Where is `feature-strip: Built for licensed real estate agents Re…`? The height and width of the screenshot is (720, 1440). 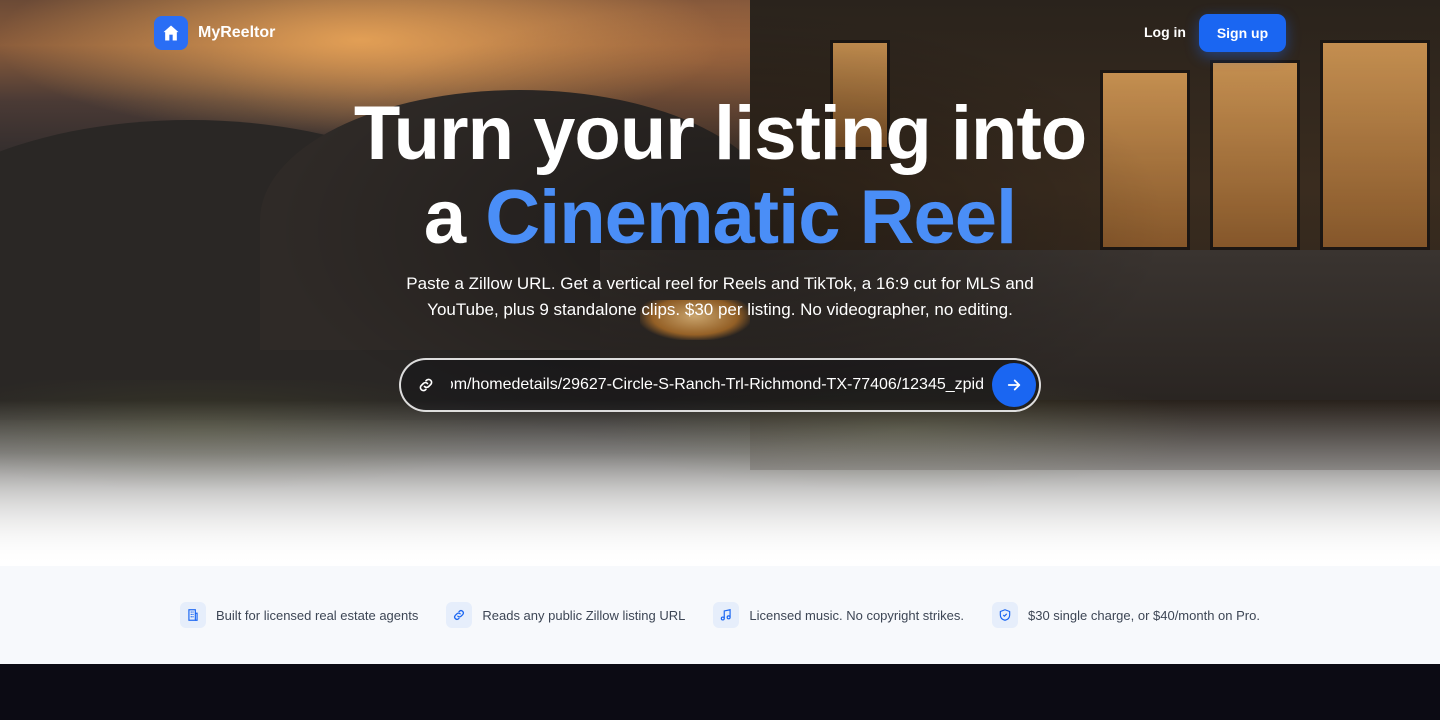
feature-strip: Built for licensed real estate agents Re… is located at coordinates (720, 615).